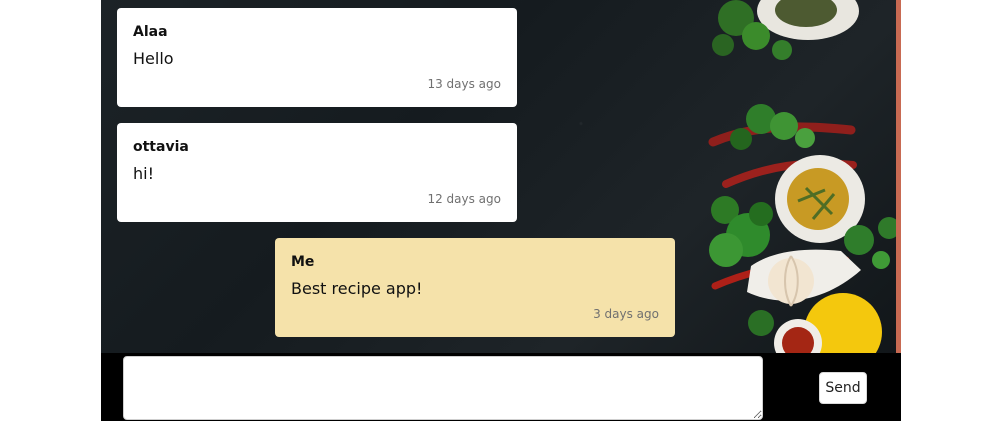  Describe the element at coordinates (161, 147) in the screenshot. I see `message-author: ottavia` at that location.